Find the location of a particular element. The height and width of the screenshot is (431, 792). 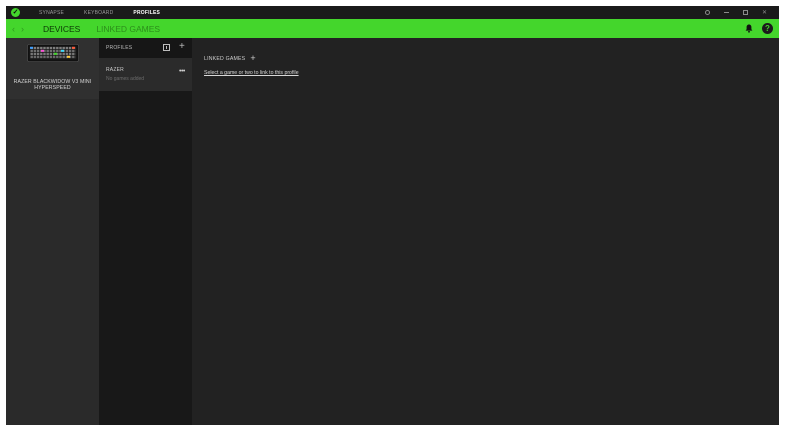

profile-item: RAZER No games added ••• is located at coordinates (145, 74).